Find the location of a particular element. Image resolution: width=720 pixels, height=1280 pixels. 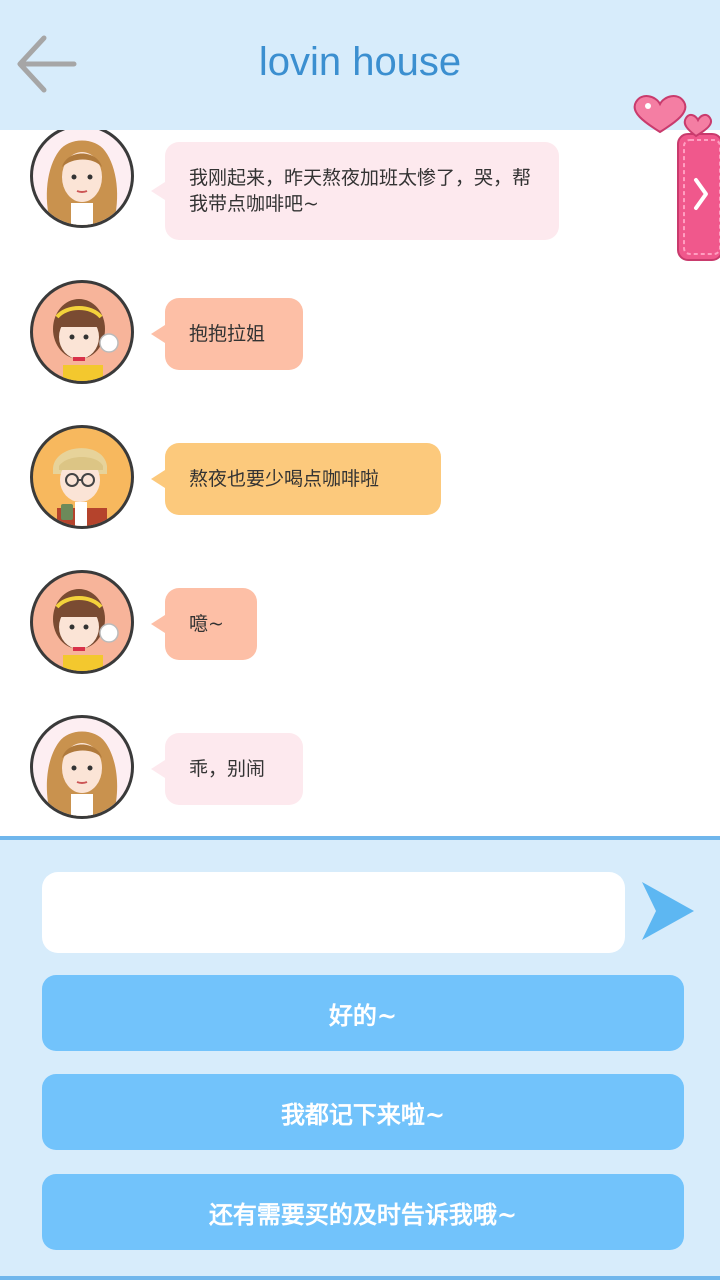

send-arrow-icon is located at coordinates (668, 911).